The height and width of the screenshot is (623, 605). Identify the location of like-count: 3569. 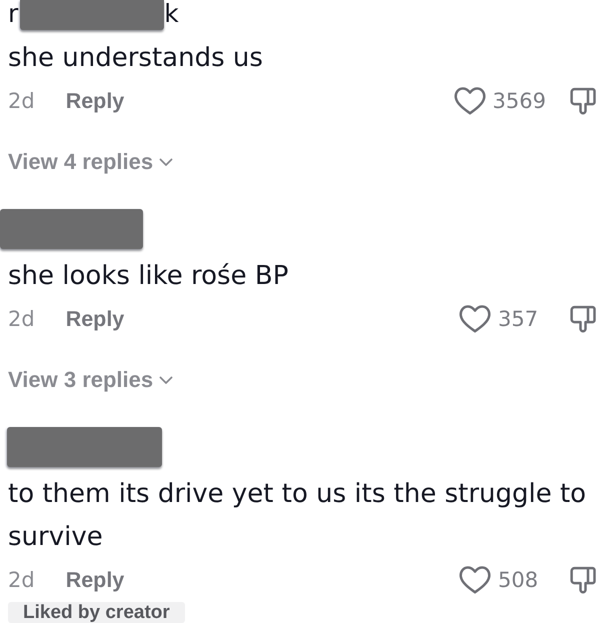
(519, 101).